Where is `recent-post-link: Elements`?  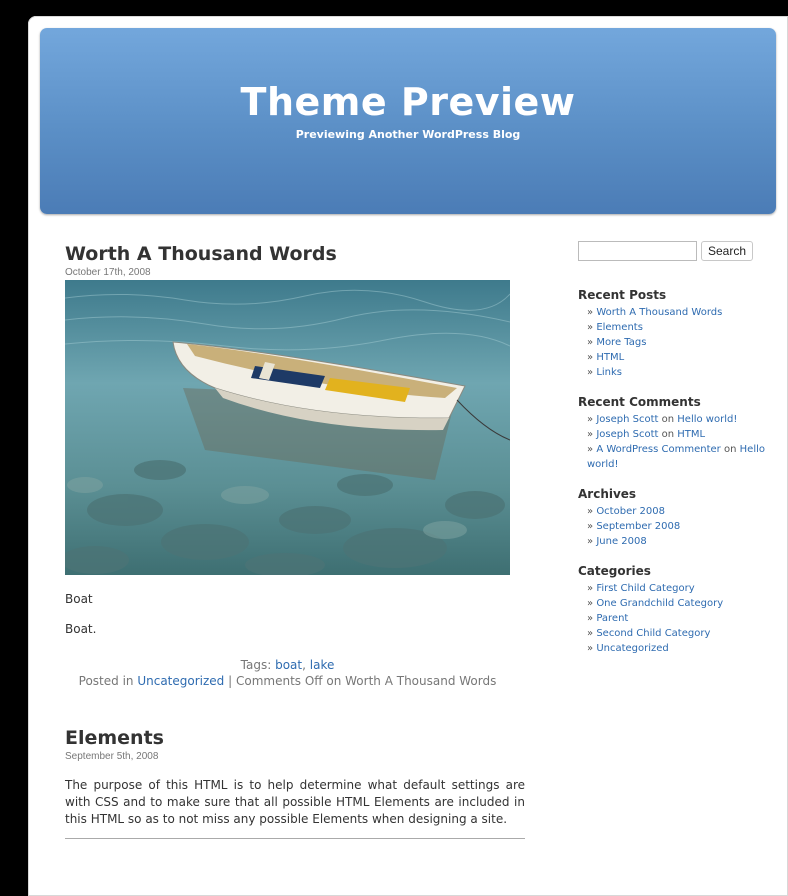 recent-post-link: Elements is located at coordinates (619, 327).